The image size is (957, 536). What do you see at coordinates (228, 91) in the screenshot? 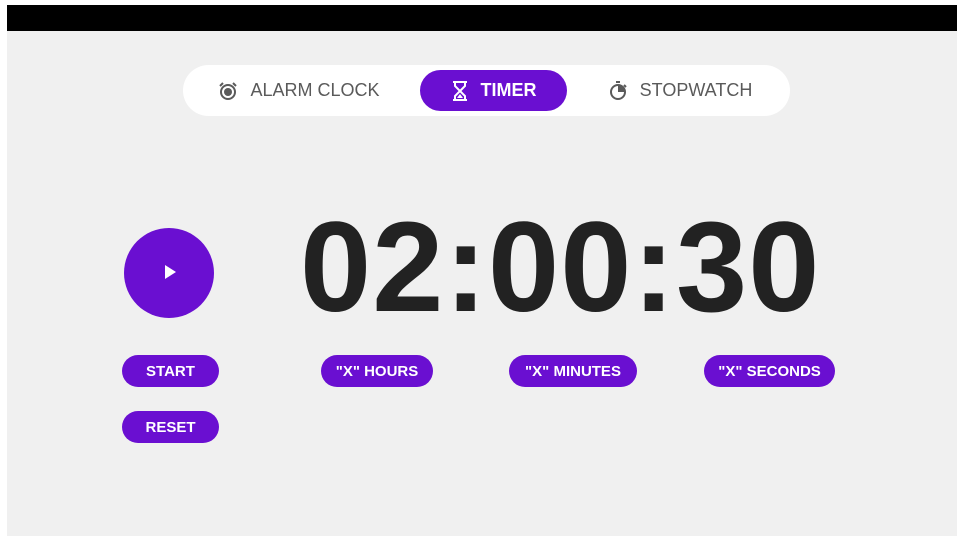
I see `alarm-clock-icon` at bounding box center [228, 91].